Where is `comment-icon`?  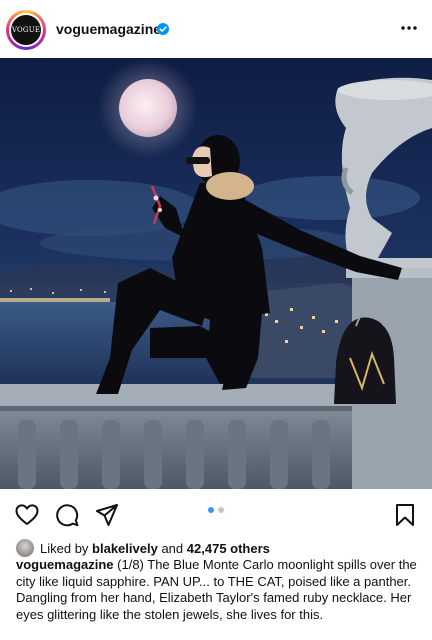
comment-icon is located at coordinates (67, 515).